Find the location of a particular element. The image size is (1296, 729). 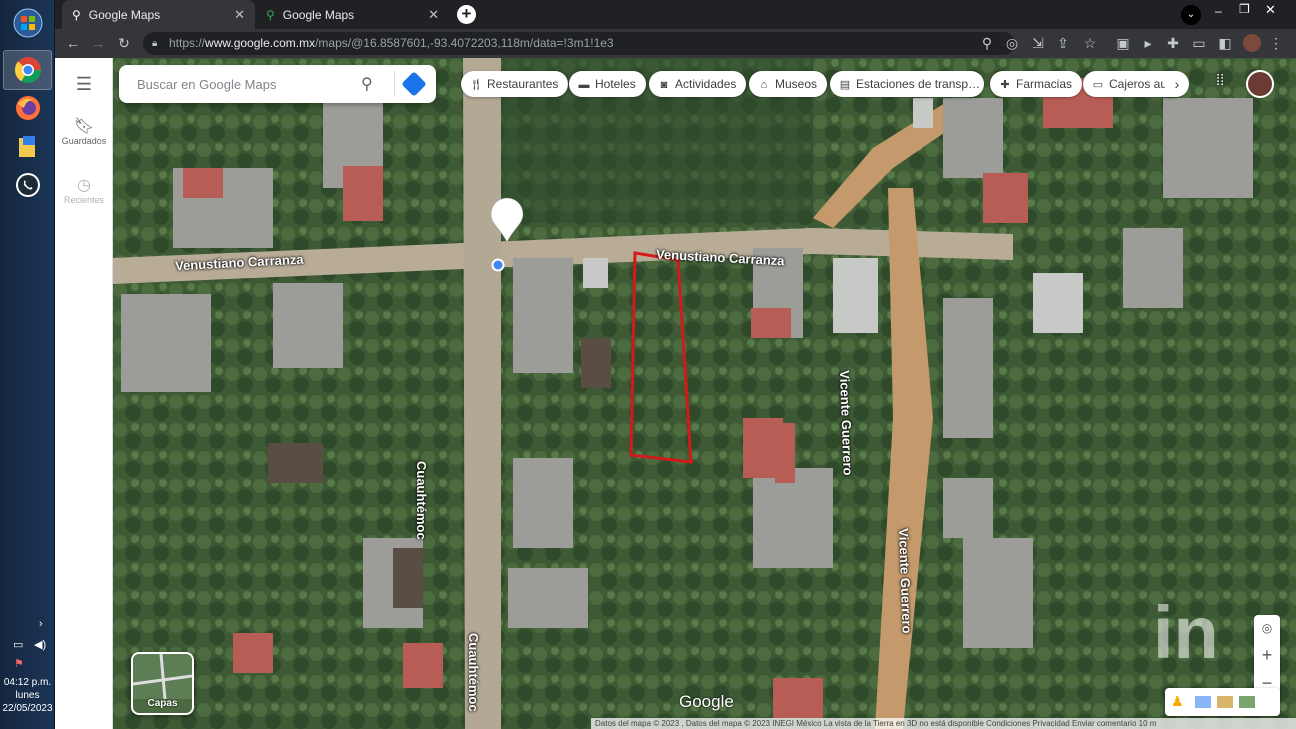

chip-label: Farmacias is located at coordinates (1044, 84).